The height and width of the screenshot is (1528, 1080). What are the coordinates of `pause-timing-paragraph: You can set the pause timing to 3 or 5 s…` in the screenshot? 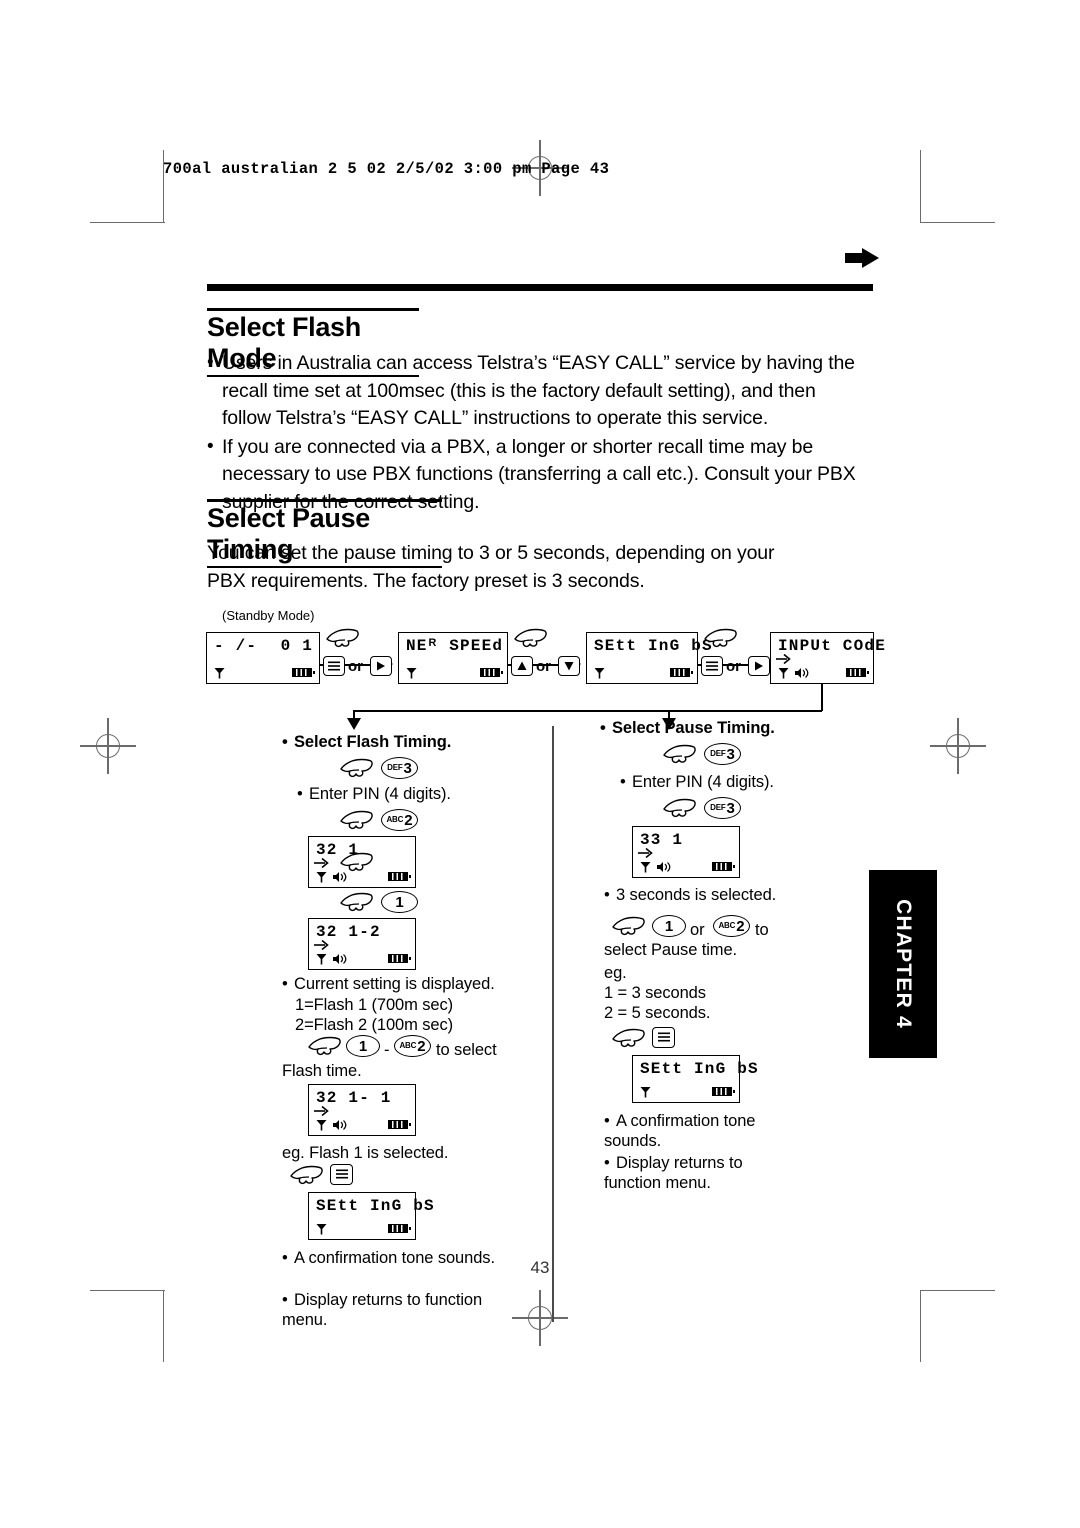 It's located at (491, 567).